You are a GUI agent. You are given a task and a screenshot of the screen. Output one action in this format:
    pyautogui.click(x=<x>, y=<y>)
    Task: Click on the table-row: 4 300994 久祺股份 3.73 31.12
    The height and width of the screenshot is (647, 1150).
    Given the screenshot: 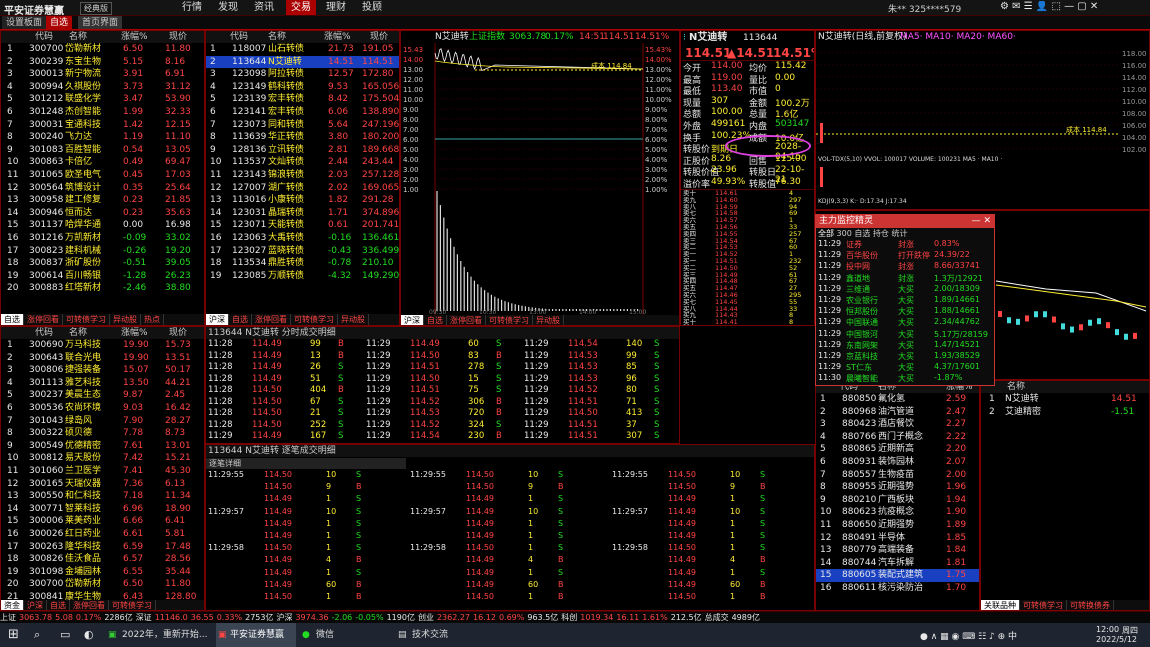 What is the action you would take?
    pyautogui.click(x=102, y=87)
    